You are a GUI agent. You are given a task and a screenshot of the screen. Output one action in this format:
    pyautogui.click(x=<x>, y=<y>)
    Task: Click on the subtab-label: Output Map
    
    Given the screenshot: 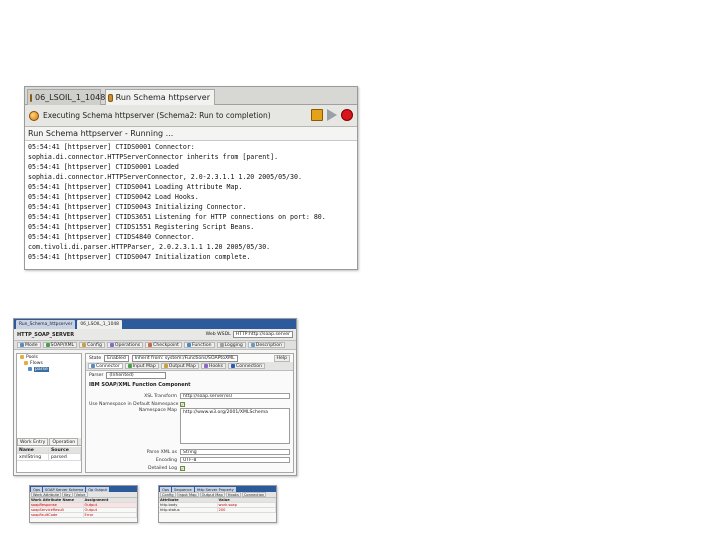 What is the action you would take?
    pyautogui.click(x=182, y=366)
    